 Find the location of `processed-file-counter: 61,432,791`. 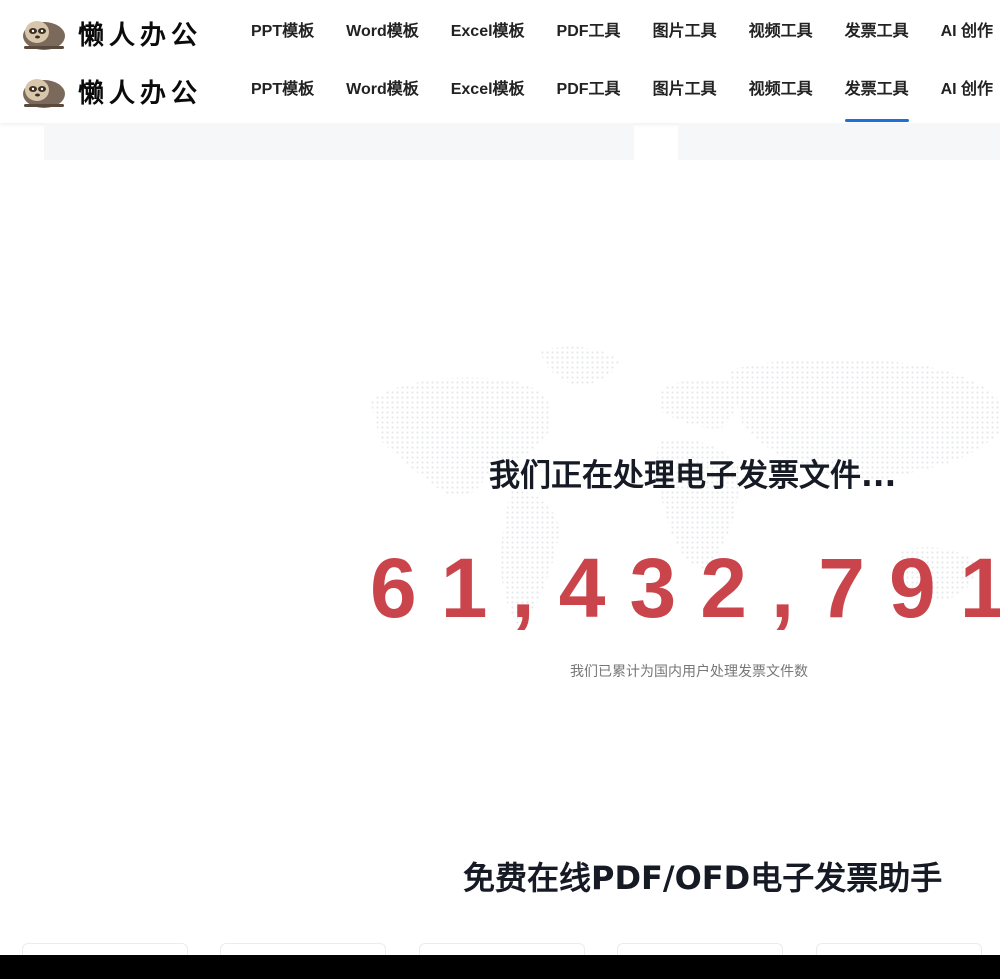

processed-file-counter: 61,432,791 is located at coordinates (685, 588).